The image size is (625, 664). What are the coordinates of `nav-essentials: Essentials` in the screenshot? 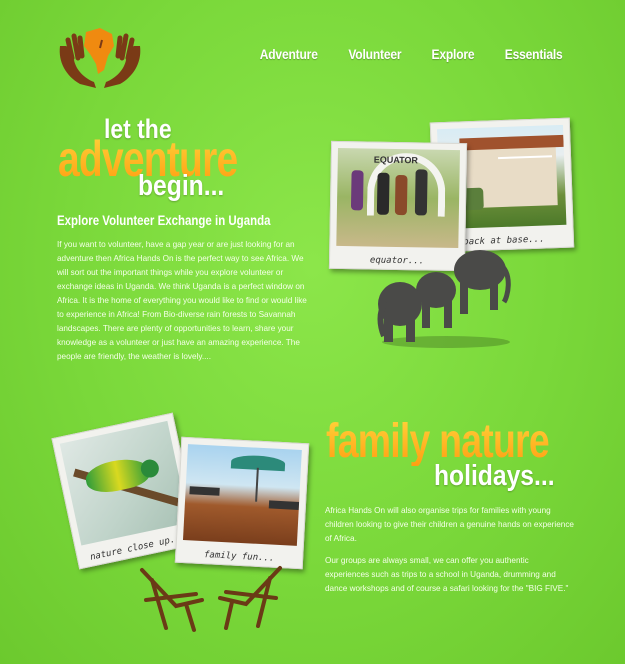 It's located at (533, 54).